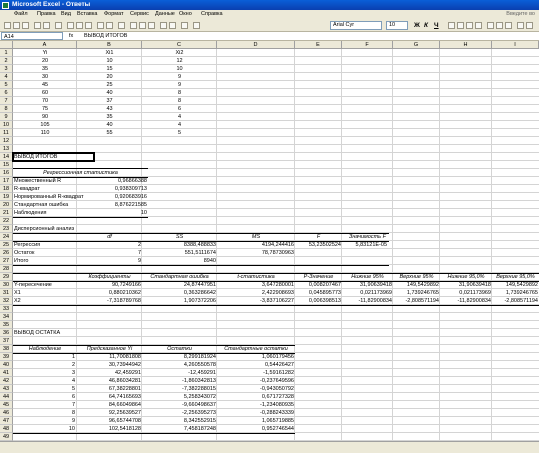  I want to click on coef-header: Нижние 95%, so click(367, 277).